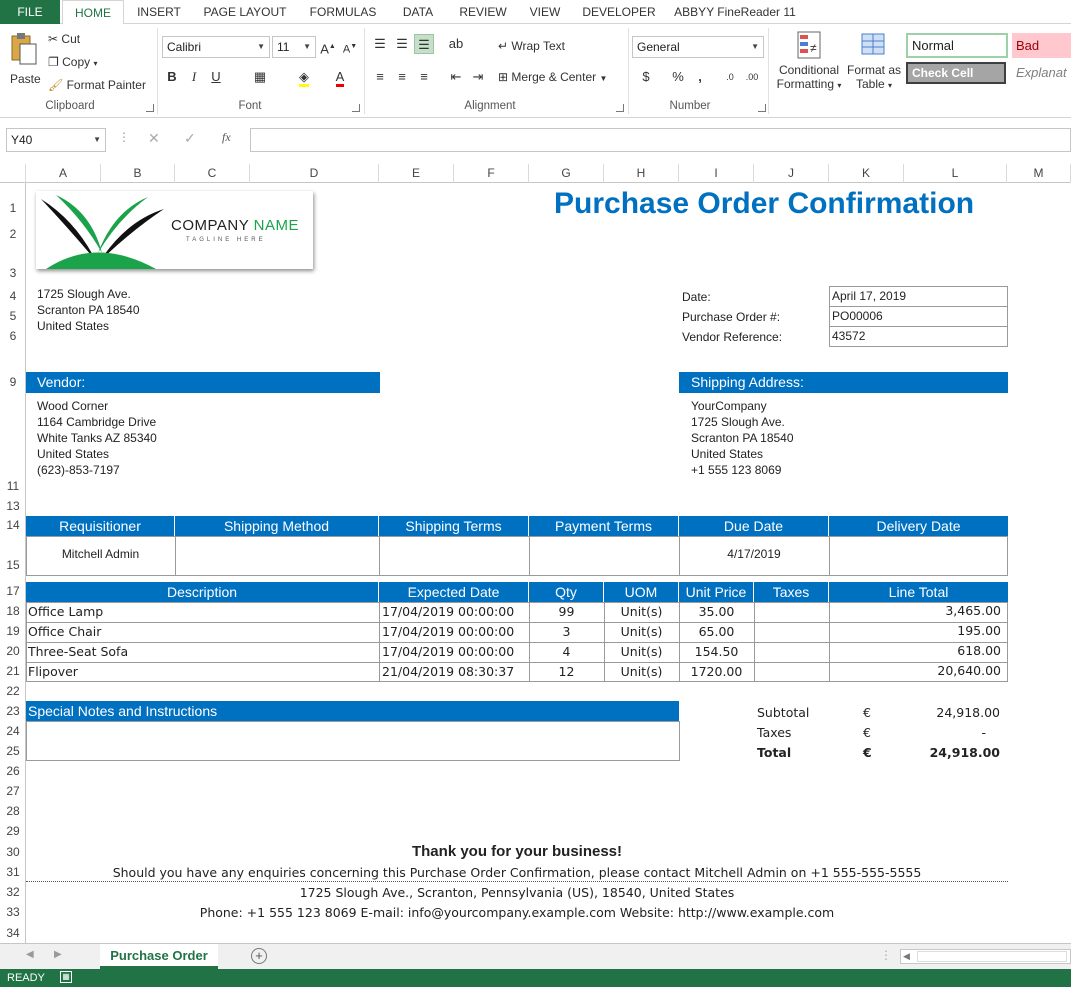  What do you see at coordinates (13, 811) in the screenshot?
I see `row-header: 28` at bounding box center [13, 811].